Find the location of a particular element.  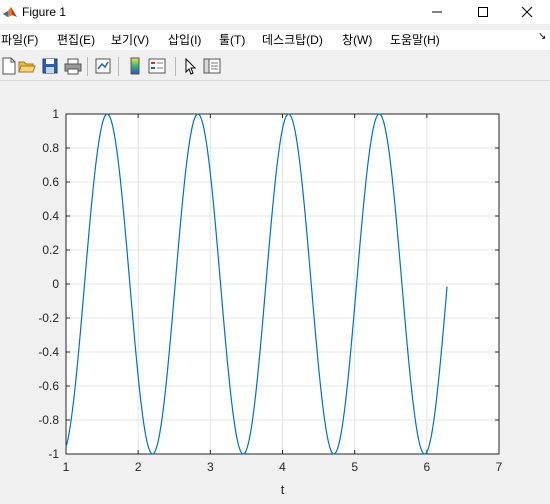

menu-overflow-icon: ↘ is located at coordinates (542, 36).